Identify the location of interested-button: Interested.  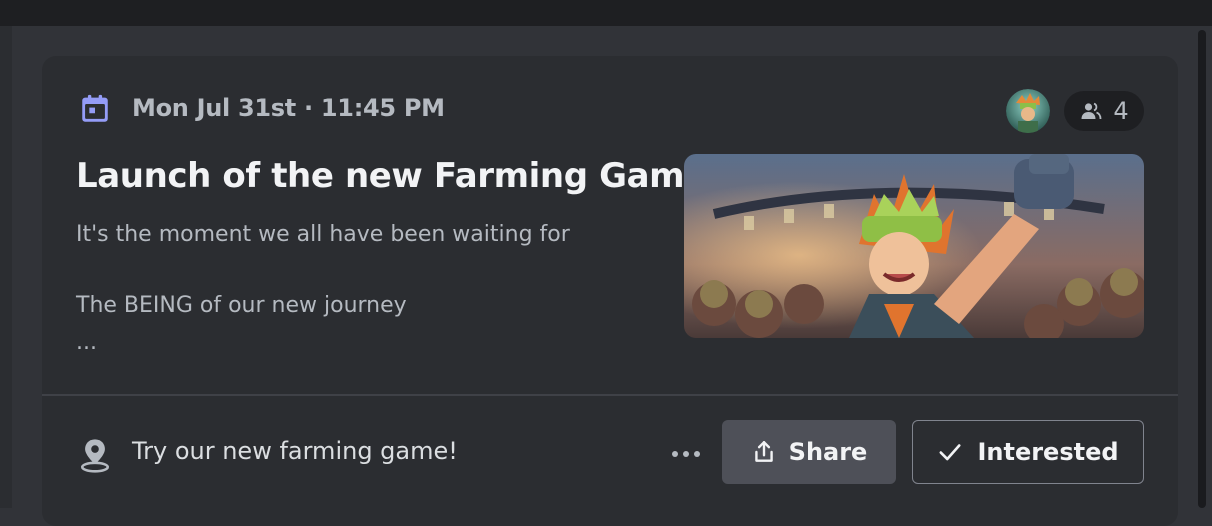
(1028, 452).